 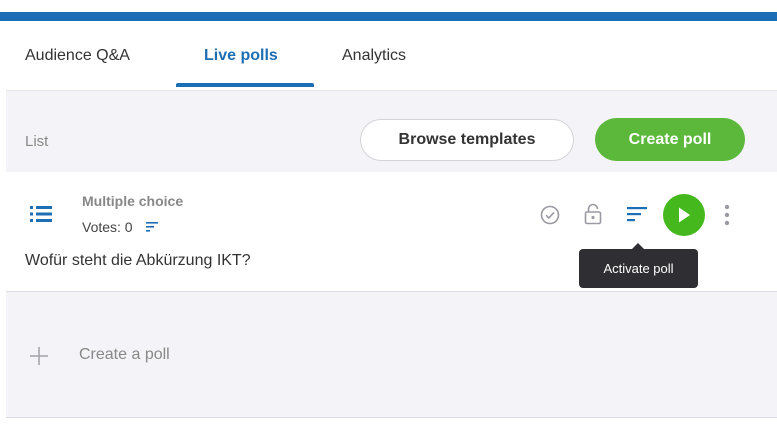 I want to click on activate-poll-button, so click(x=684, y=215).